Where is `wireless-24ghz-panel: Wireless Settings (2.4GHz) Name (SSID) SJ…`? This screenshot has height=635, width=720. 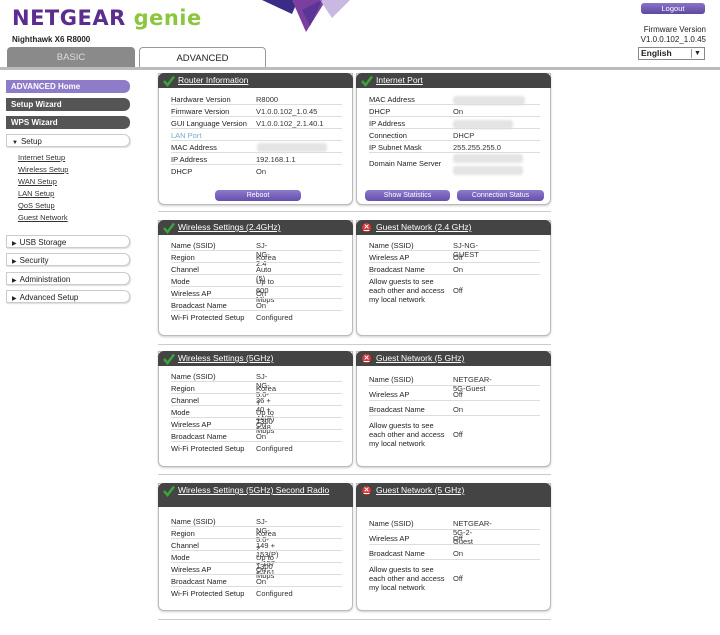 wireless-24ghz-panel: Wireless Settings (2.4GHz) Name (SSID) SJ… is located at coordinates (255, 278).